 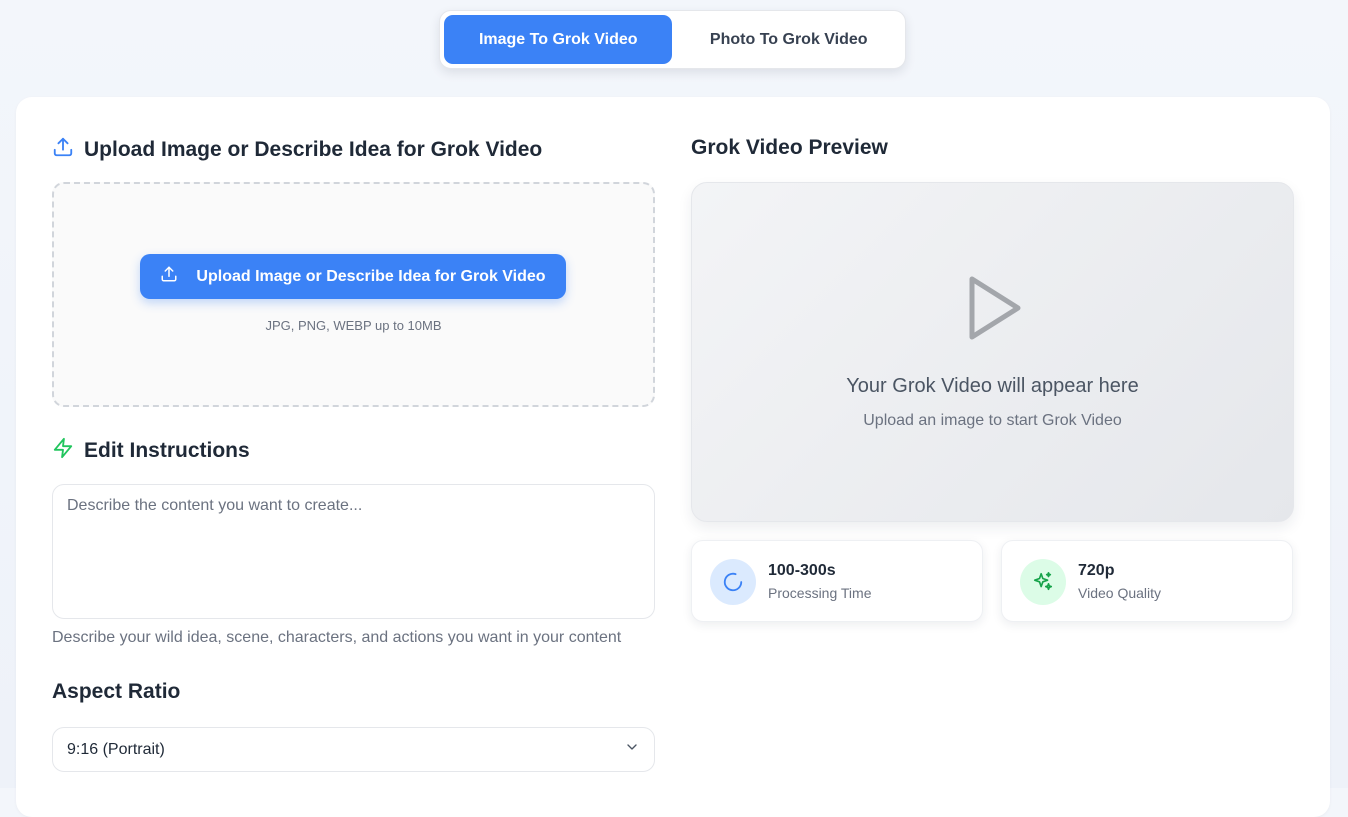 I want to click on tab-photo-to-grok-video: Photo To Grok Video, so click(x=788, y=39).